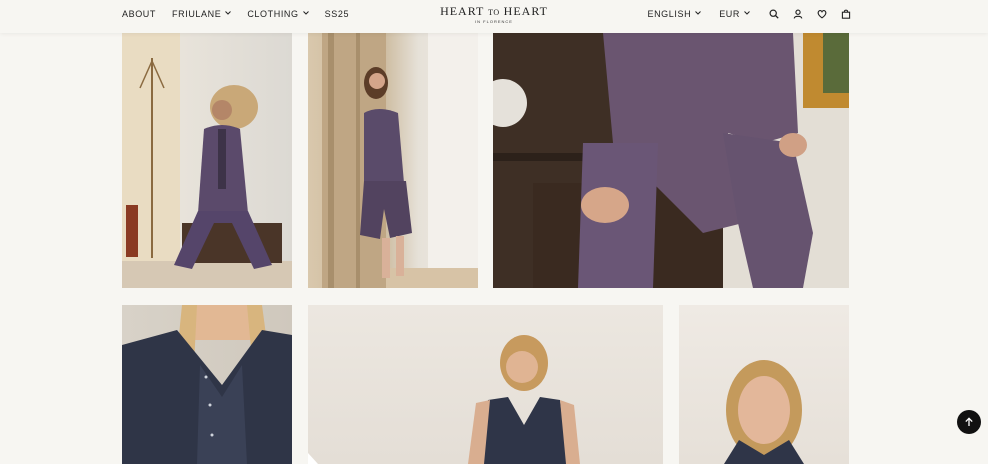  I want to click on language-selector: ENGLISH, so click(674, 14).